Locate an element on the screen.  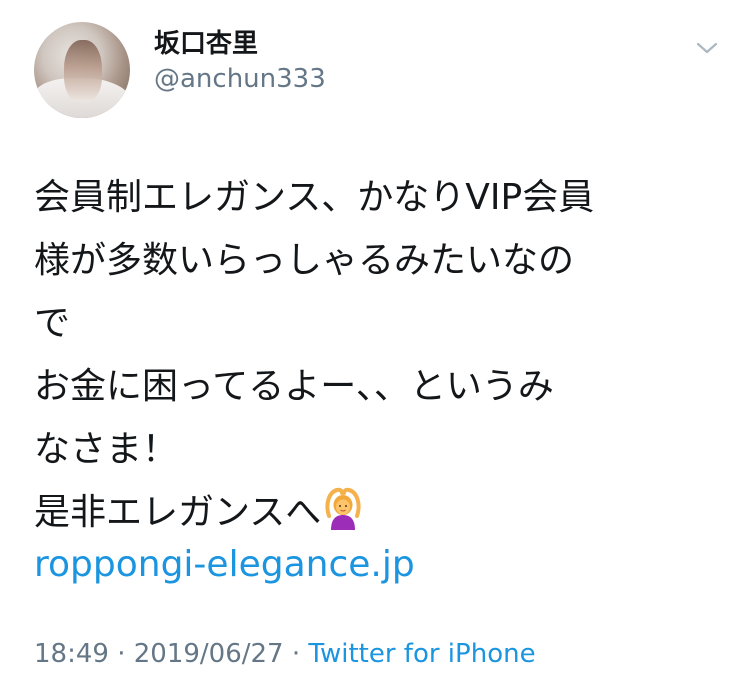
tweet-time: 18:49 is located at coordinates (71, 654).